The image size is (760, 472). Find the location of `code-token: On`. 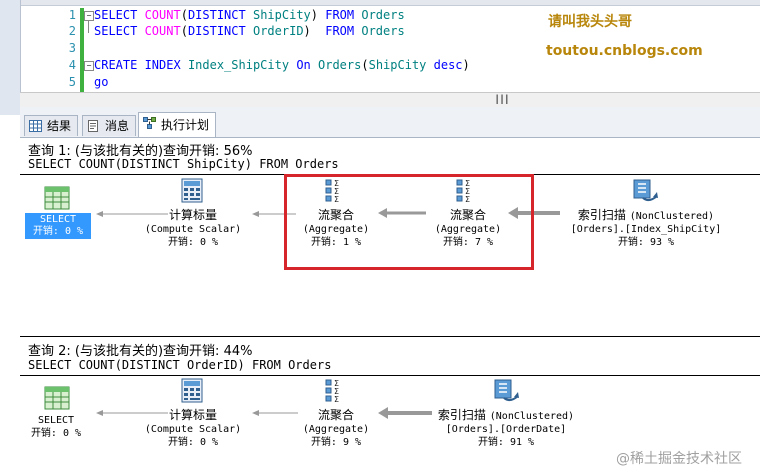

code-token: On is located at coordinates (307, 65).